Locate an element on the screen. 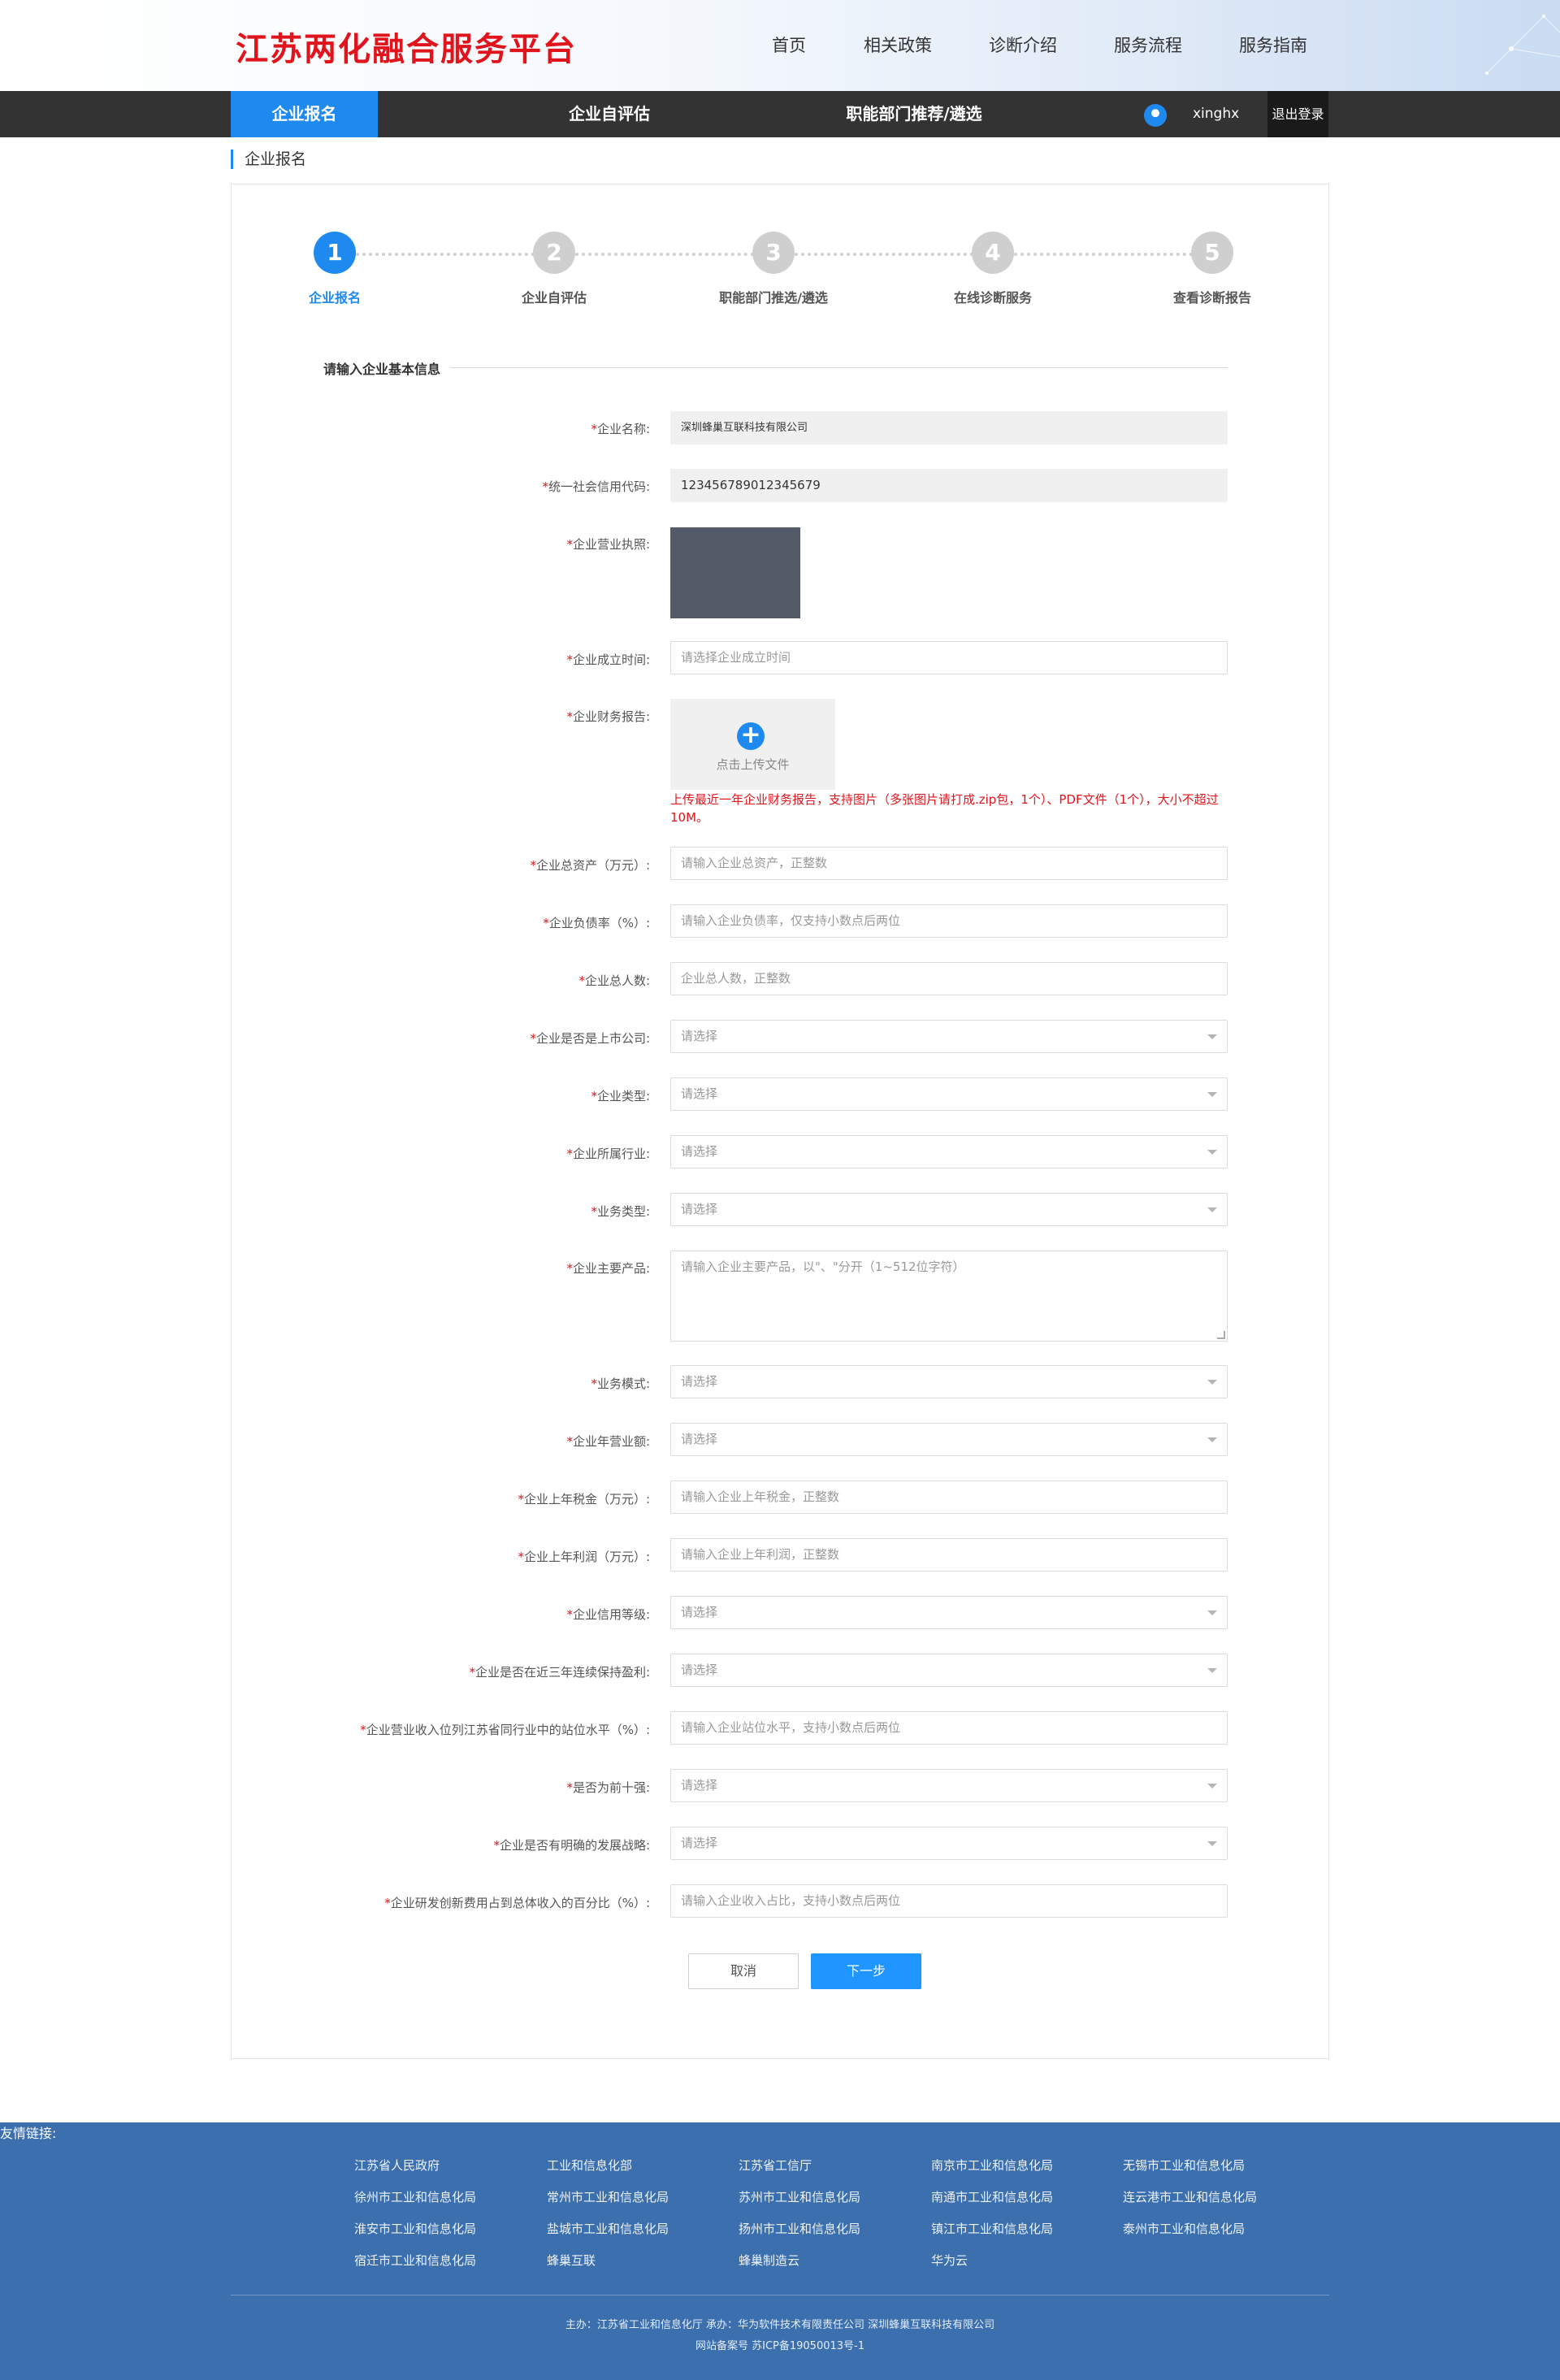 The width and height of the screenshot is (1560, 2380). section-title: 请输入企业基本信息 is located at coordinates (382, 370).